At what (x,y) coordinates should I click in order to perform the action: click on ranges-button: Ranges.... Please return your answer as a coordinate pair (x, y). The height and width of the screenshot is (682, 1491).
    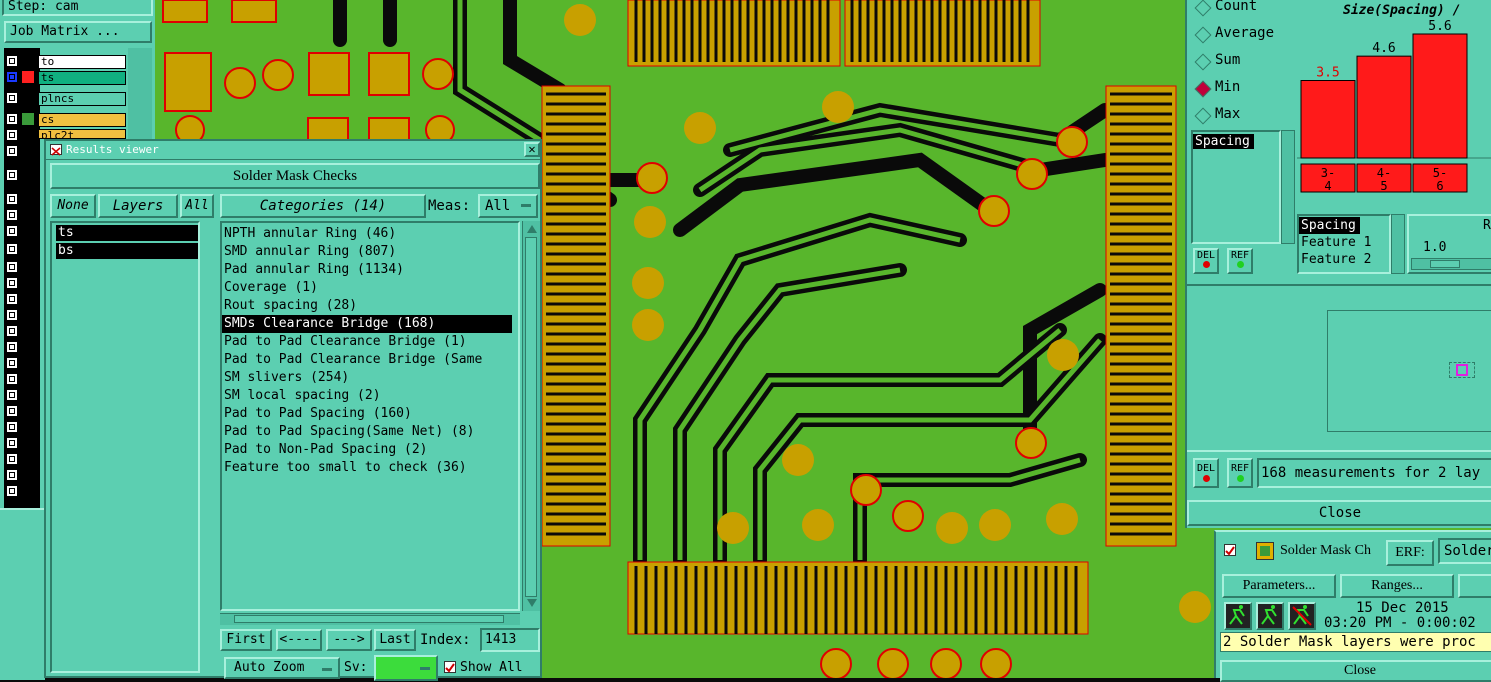
    Looking at the image, I should click on (1397, 586).